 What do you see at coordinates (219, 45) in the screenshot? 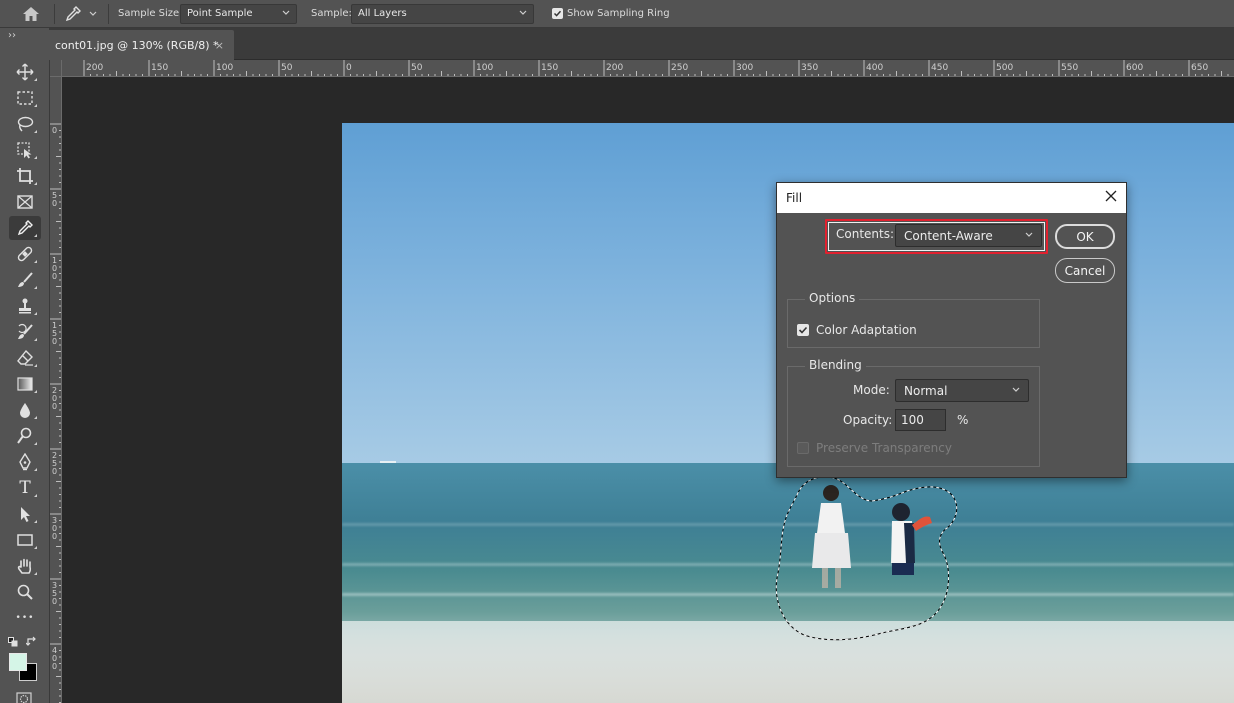
I see `close-tab-icon: ×` at bounding box center [219, 45].